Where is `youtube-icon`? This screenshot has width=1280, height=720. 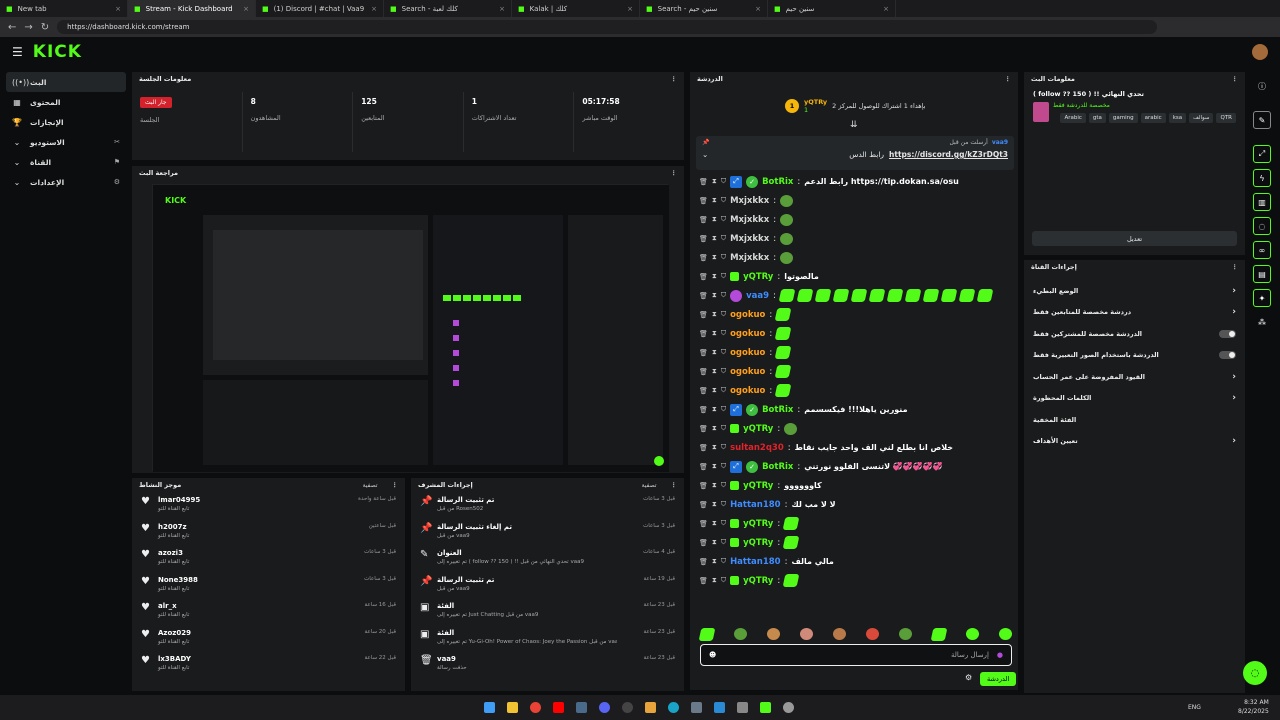 youtube-icon is located at coordinates (558, 707).